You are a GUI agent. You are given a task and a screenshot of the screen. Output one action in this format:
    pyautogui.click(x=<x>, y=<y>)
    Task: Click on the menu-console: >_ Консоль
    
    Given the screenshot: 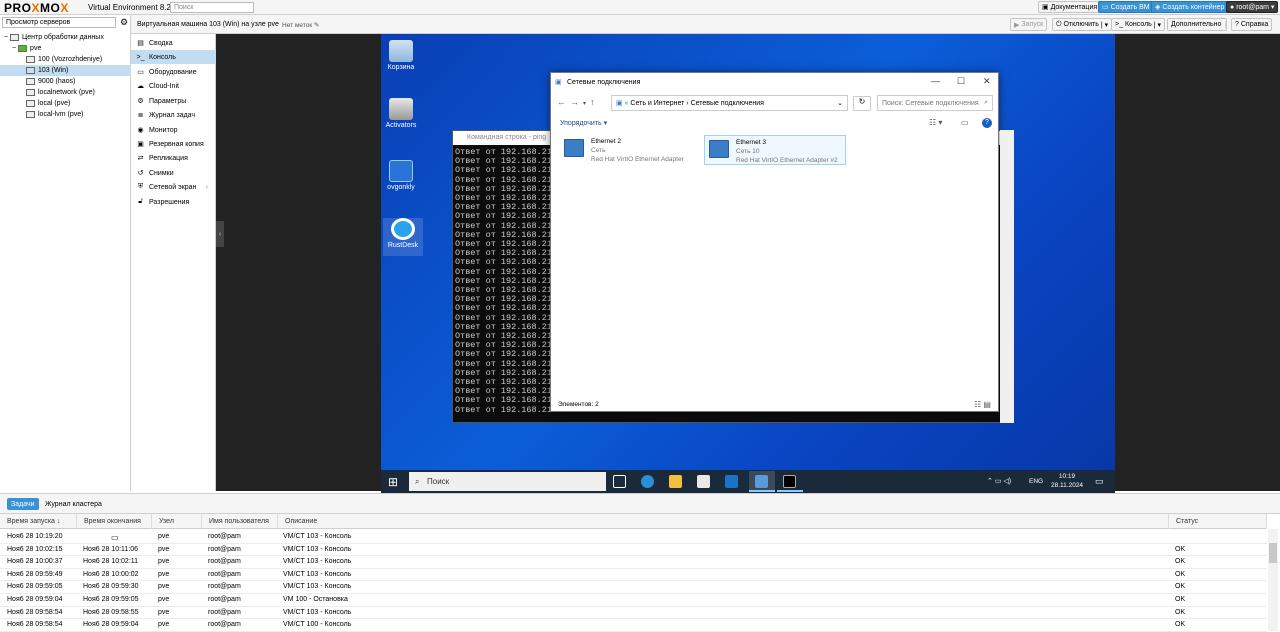 What is the action you would take?
    pyautogui.click(x=173, y=57)
    